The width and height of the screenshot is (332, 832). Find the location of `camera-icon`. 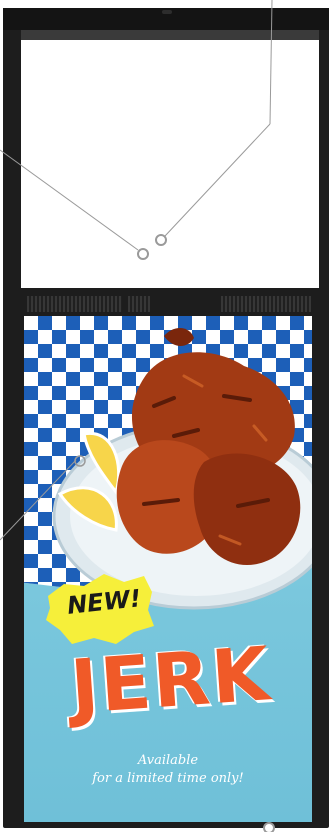

camera-icon is located at coordinates (167, 12).